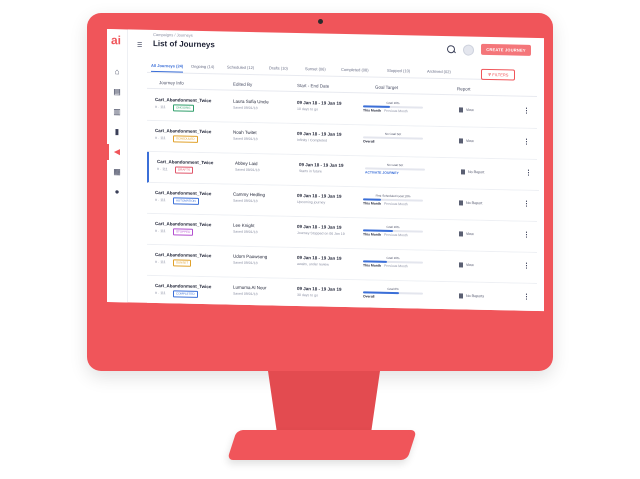 This screenshot has width=640, height=479. What do you see at coordinates (117, 112) in the screenshot?
I see `list-icon: ▥` at bounding box center [117, 112].